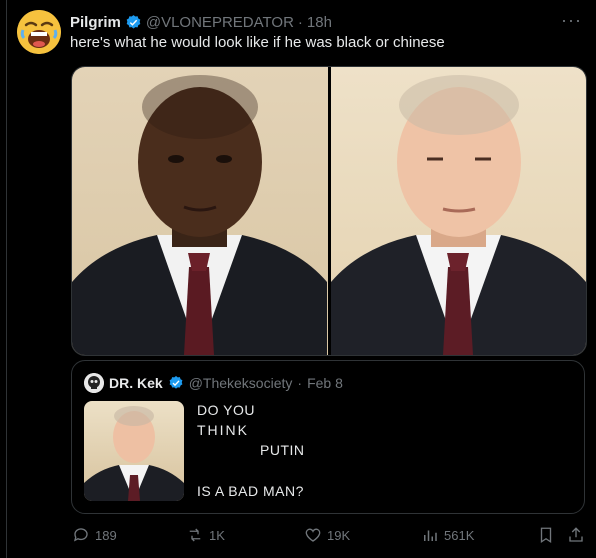 The width and height of the screenshot is (596, 558). I want to click on quoted-text-line-4: IS A BAD MAN?, so click(250, 491).